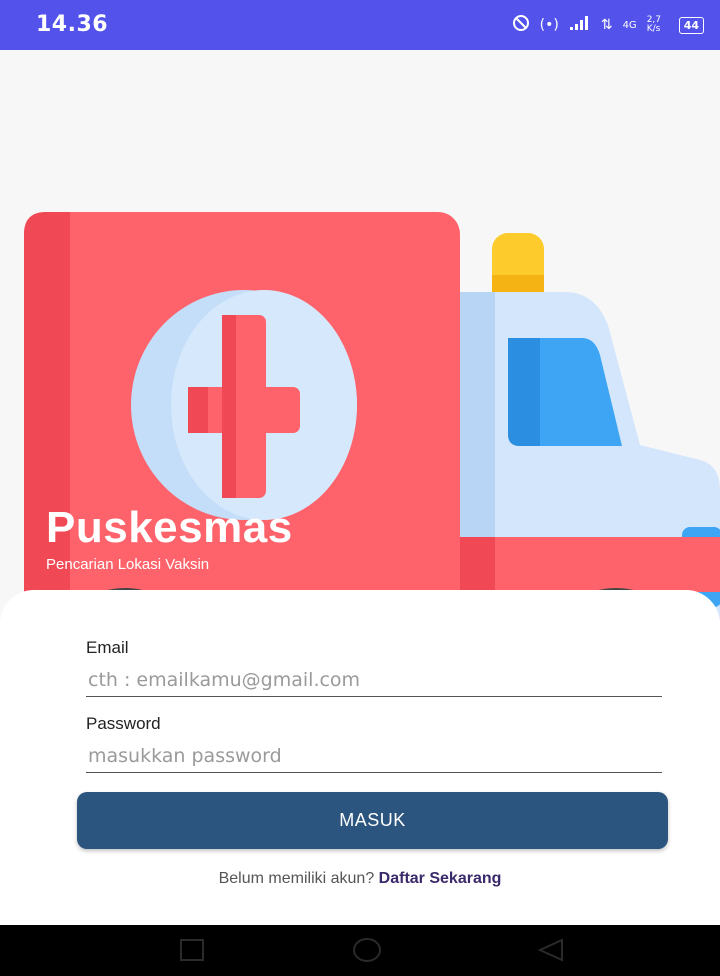 This screenshot has height=976, width=720. Describe the element at coordinates (107, 647) in the screenshot. I see `email-label: Email` at that location.